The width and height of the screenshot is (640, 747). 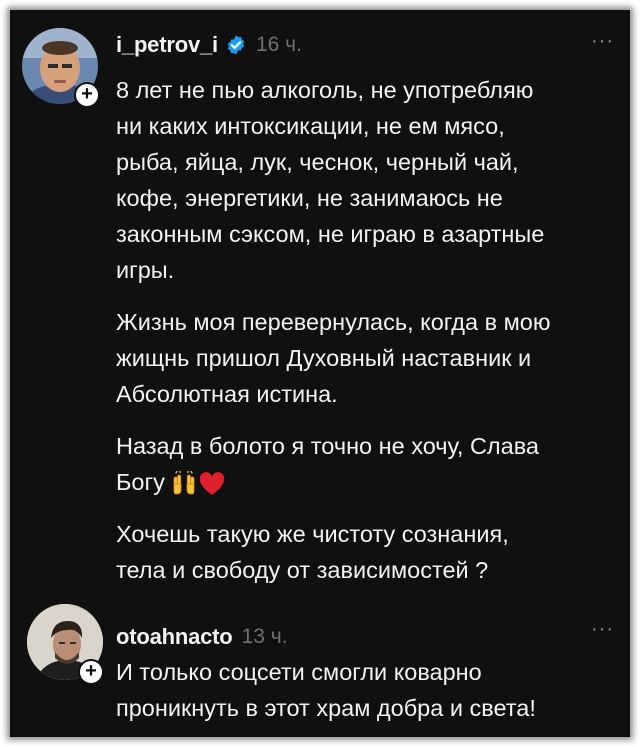 I want to click on timestamp: 13 ч., so click(x=264, y=636).